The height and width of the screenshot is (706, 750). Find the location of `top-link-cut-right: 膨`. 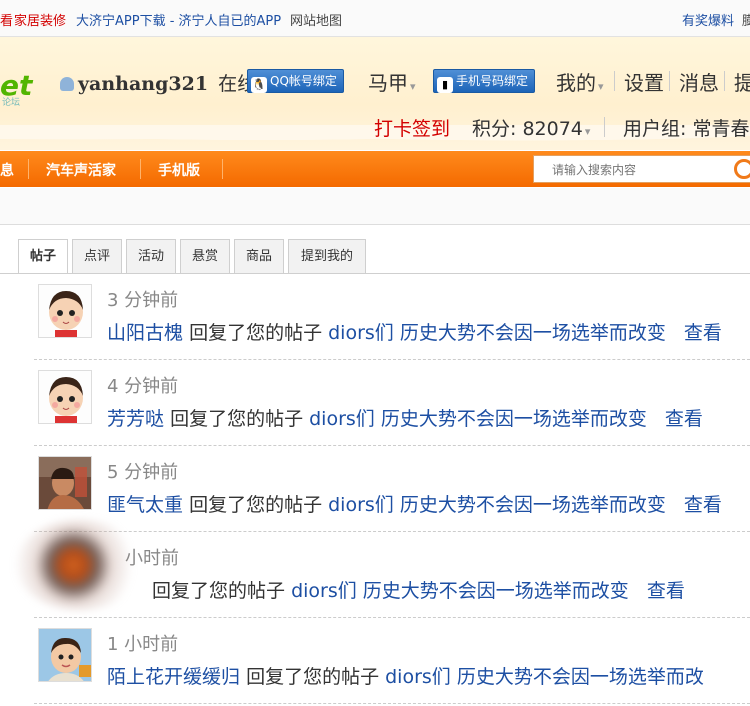

top-link-cut-right: 膨 is located at coordinates (746, 19).